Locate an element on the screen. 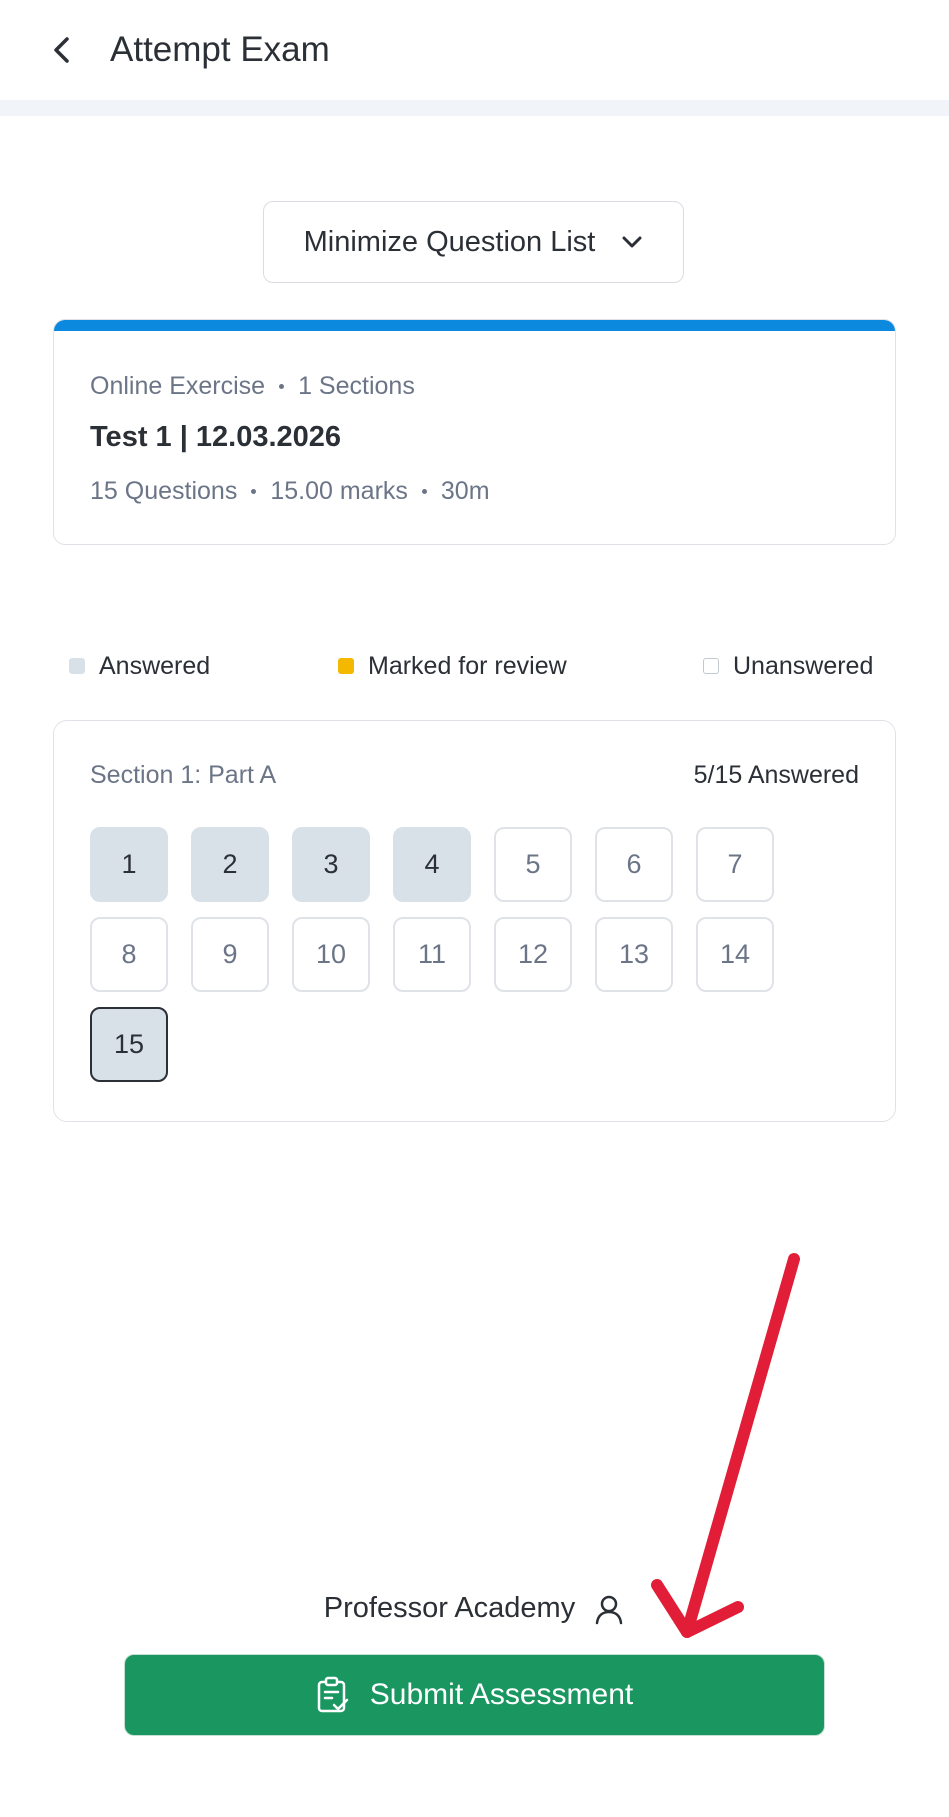  question-button: 11 is located at coordinates (432, 954).